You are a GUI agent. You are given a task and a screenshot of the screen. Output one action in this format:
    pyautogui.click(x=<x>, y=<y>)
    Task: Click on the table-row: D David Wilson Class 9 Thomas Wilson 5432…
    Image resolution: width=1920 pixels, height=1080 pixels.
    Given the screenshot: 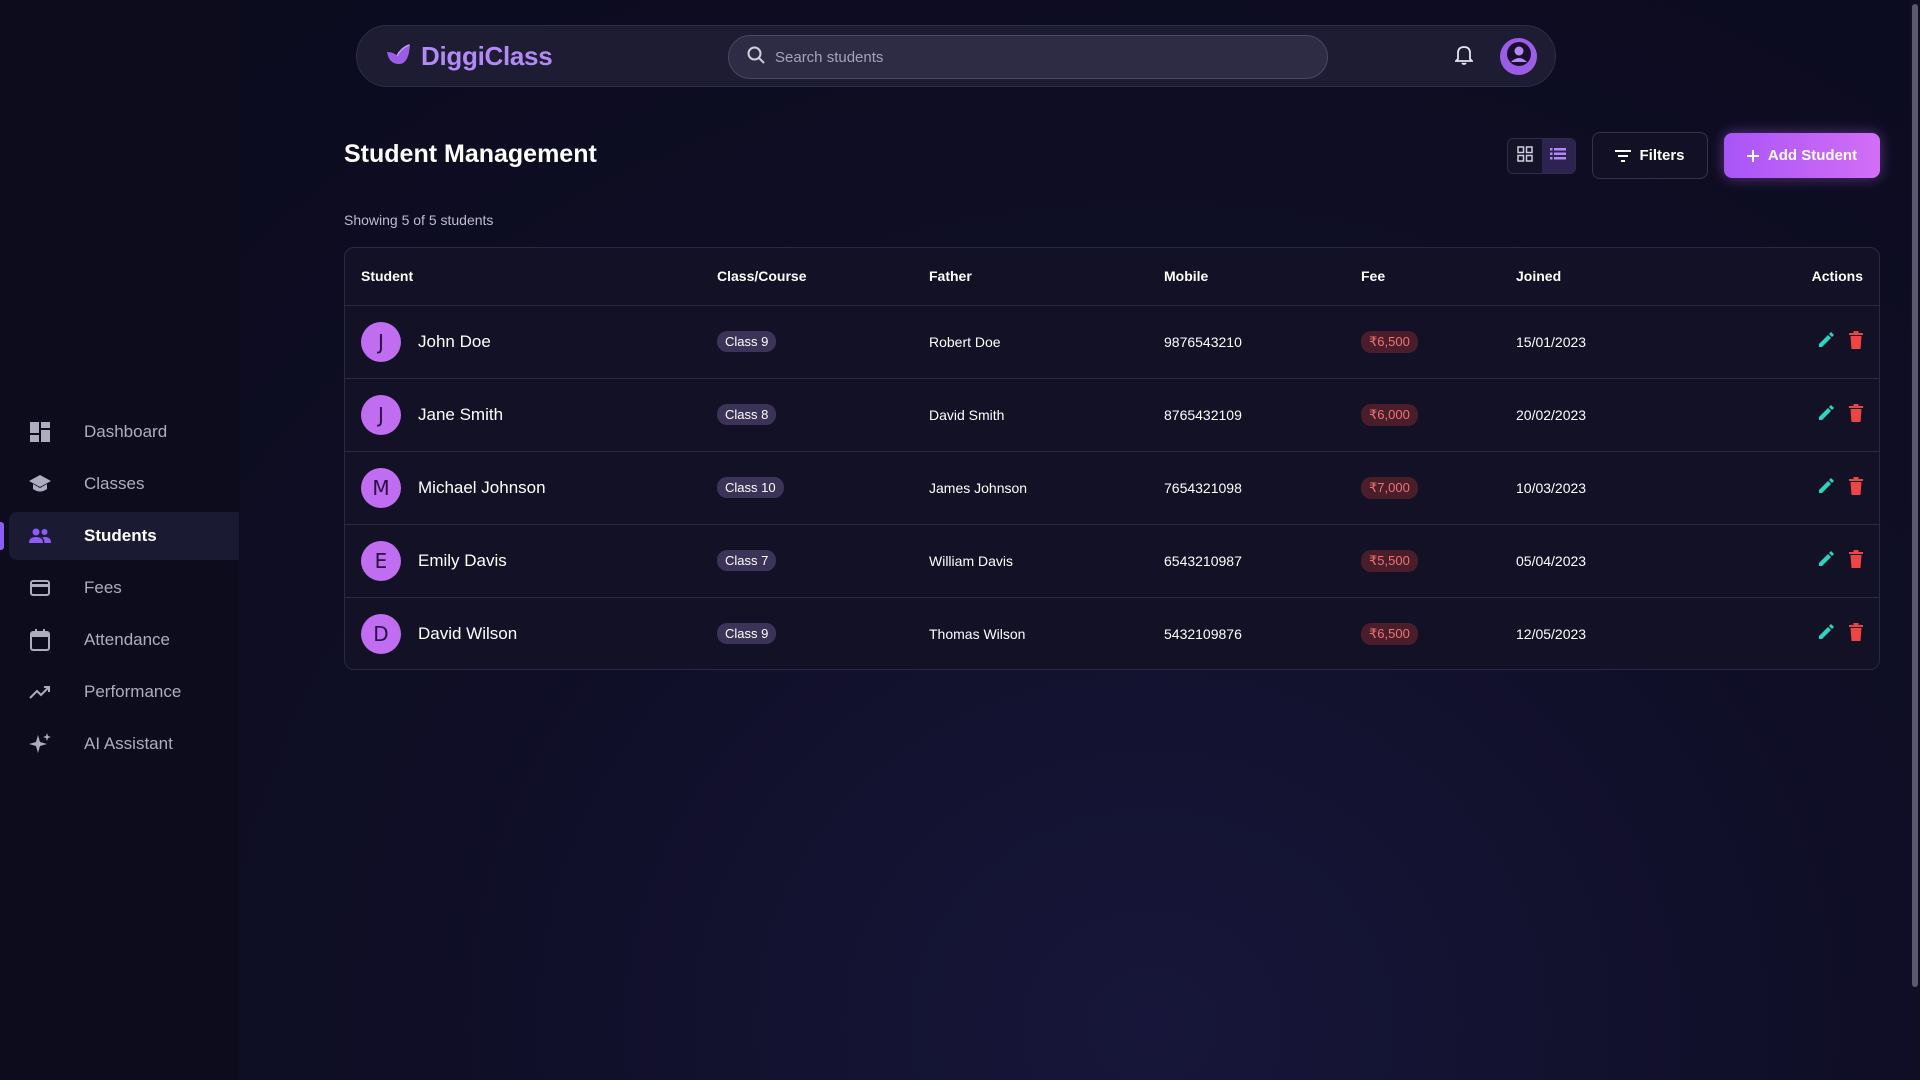 What is the action you would take?
    pyautogui.click(x=1112, y=633)
    